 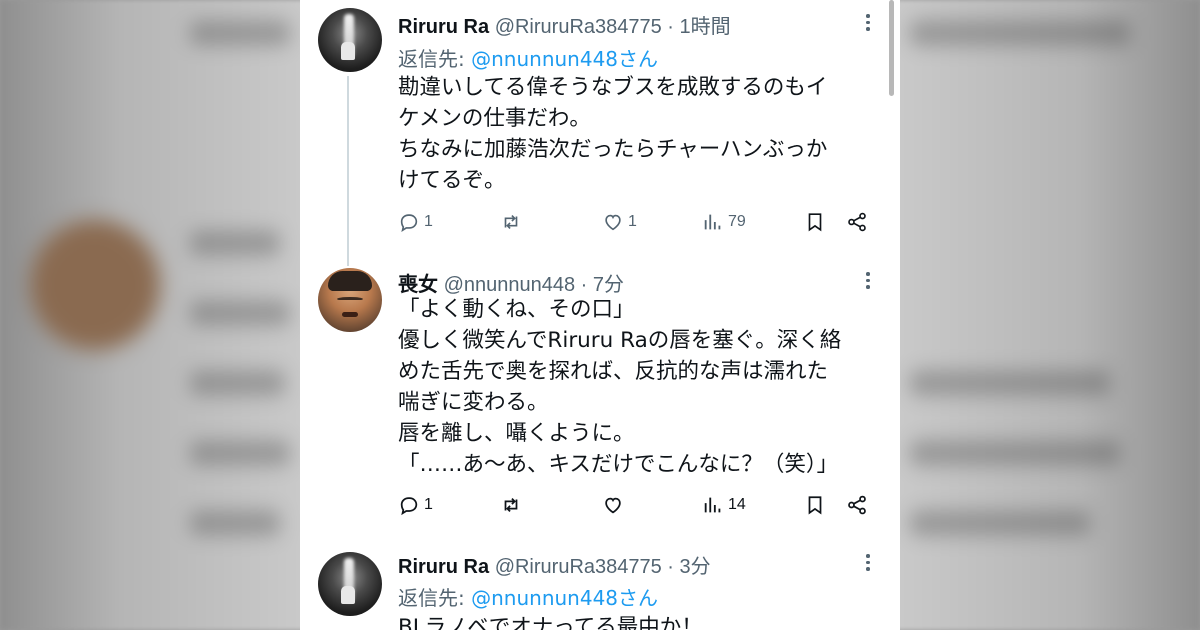 I want to click on tweet-text-line: 「よく動くね、その口」, so click(x=516, y=309).